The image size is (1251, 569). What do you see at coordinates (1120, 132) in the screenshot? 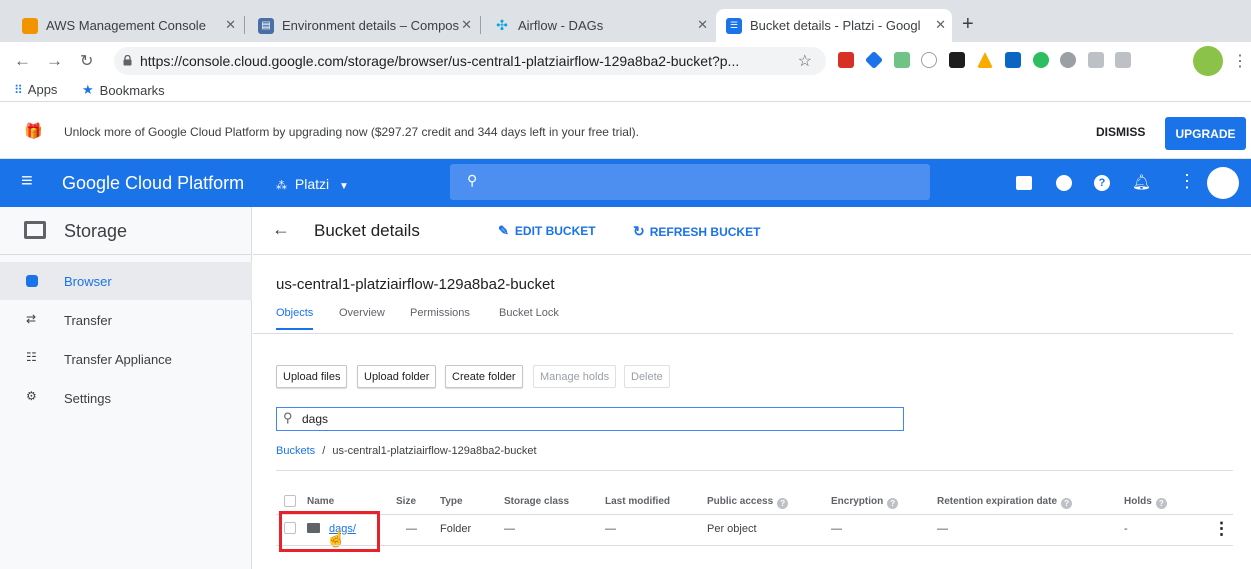
I see `dismiss-button: DISMISS` at bounding box center [1120, 132].